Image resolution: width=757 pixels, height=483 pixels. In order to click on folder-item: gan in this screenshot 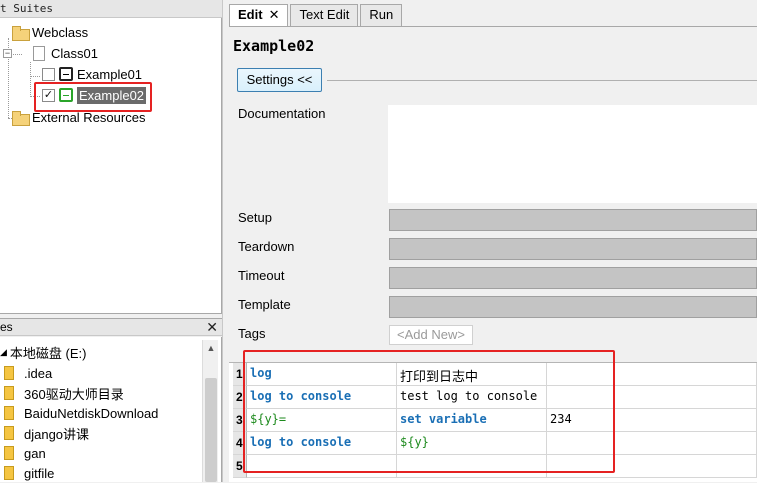, I will do `click(25, 453)`.